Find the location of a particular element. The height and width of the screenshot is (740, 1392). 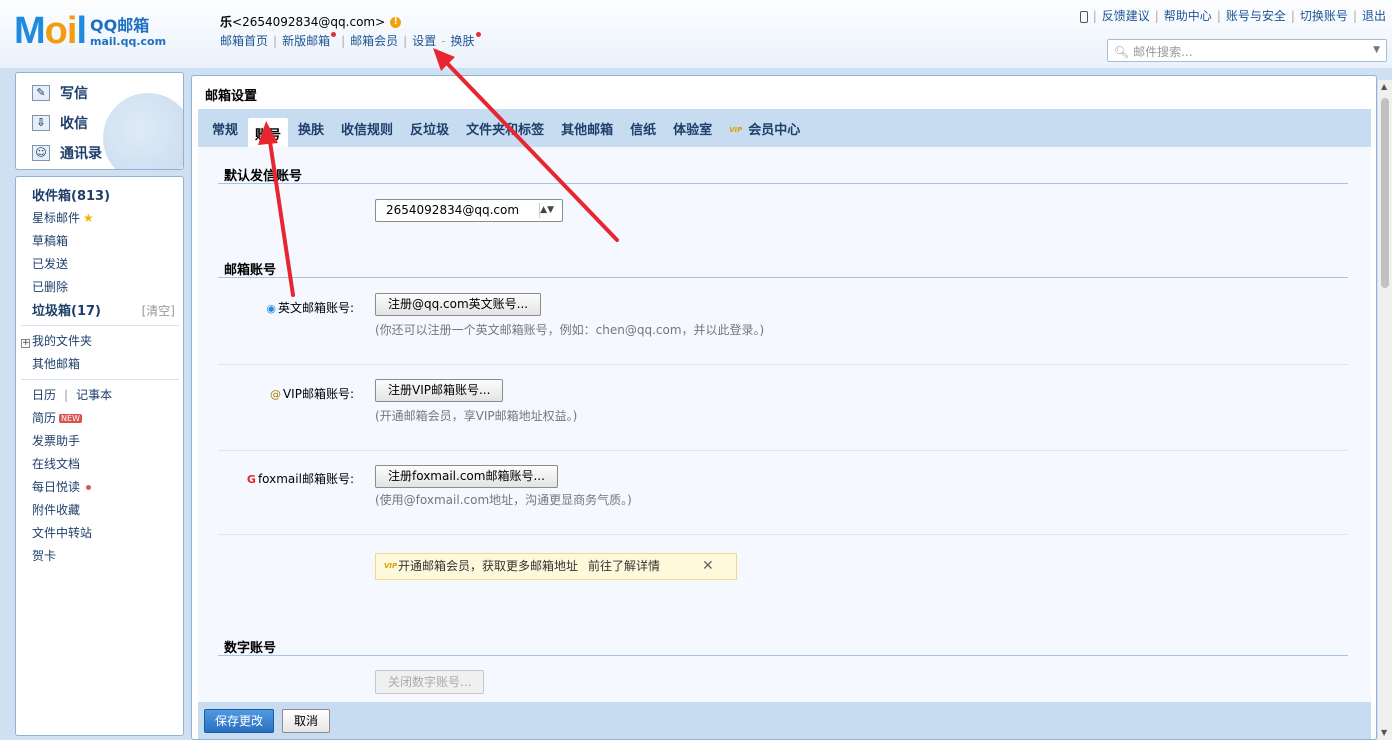

app-cards: 贺卡 is located at coordinates (44, 555).